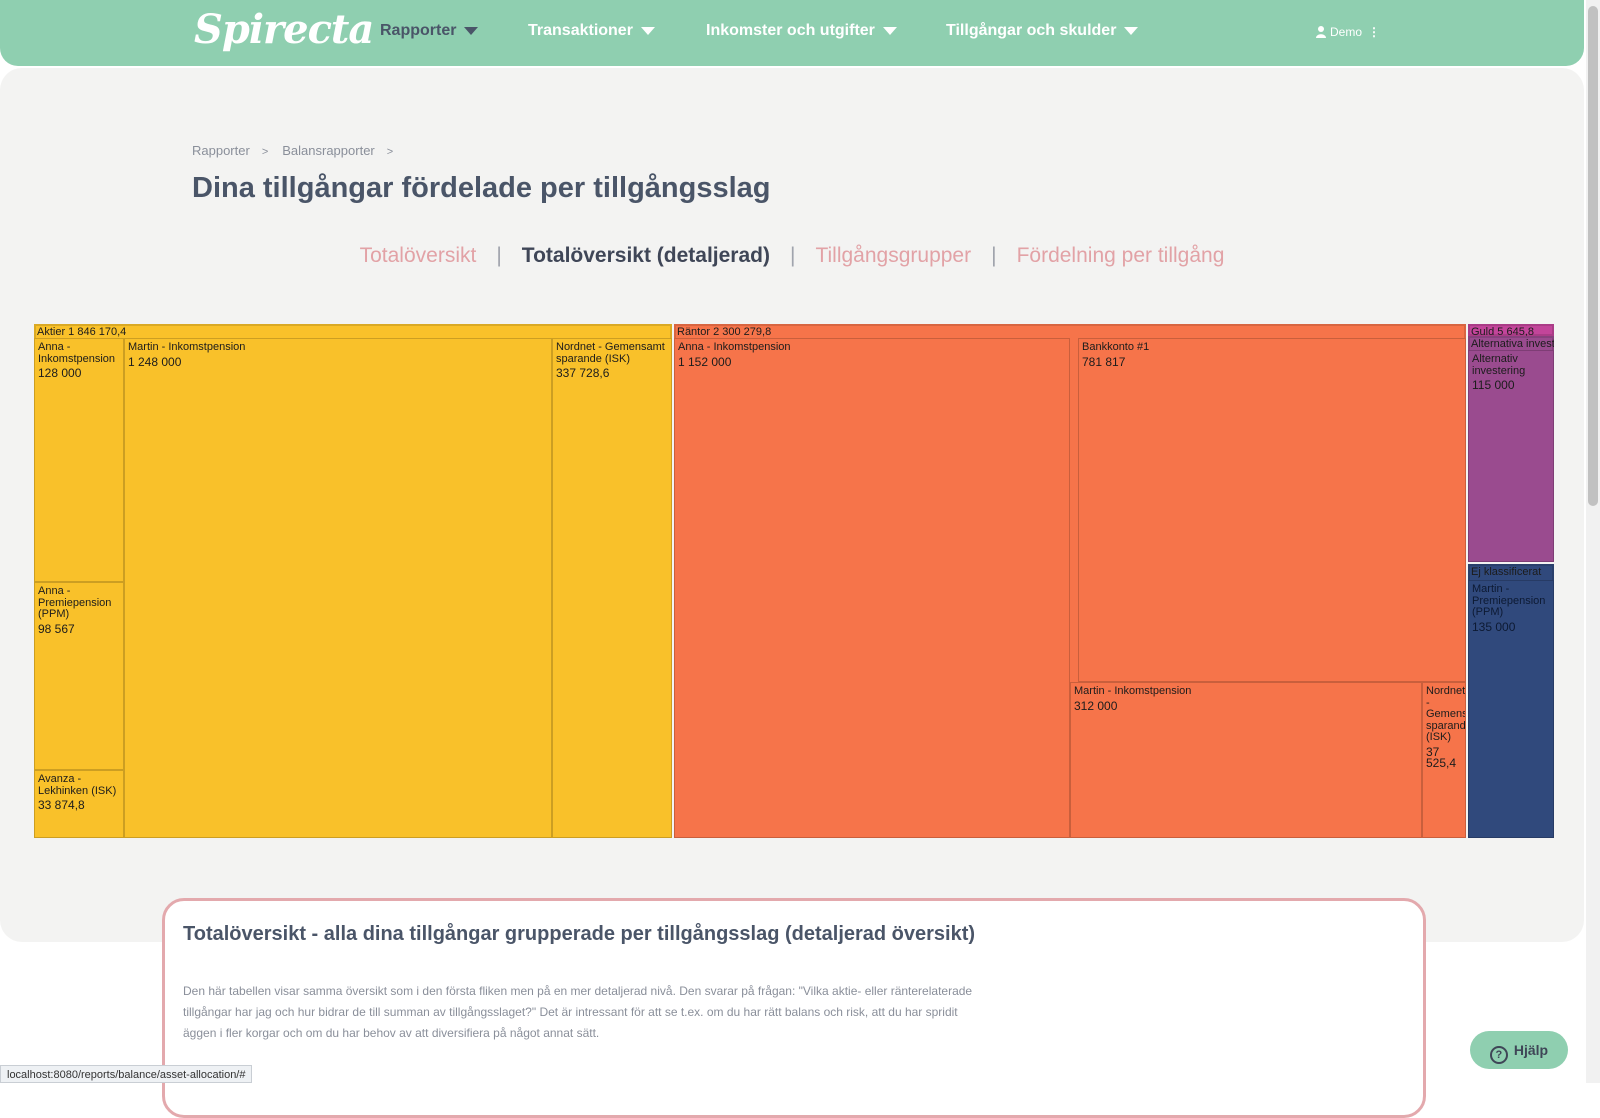  Describe the element at coordinates (418, 255) in the screenshot. I see `tab-totaloversikt: Totalöversikt` at that location.